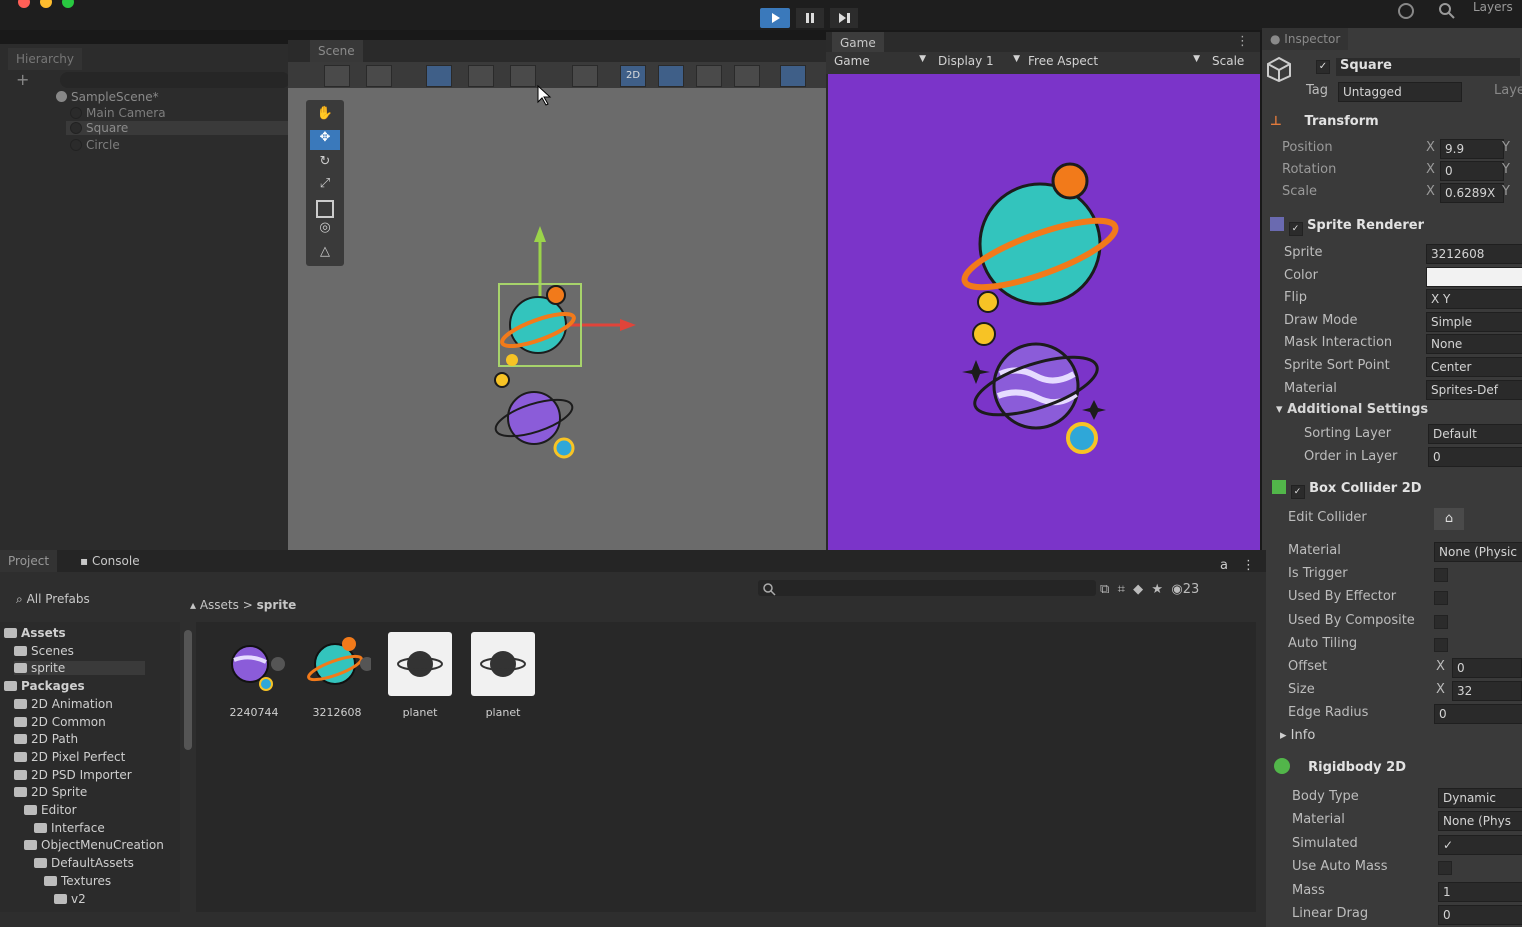 The width and height of the screenshot is (1522, 927). Describe the element at coordinates (1297, 735) in the screenshot. I see `info-foldout: ▸ Info` at that location.